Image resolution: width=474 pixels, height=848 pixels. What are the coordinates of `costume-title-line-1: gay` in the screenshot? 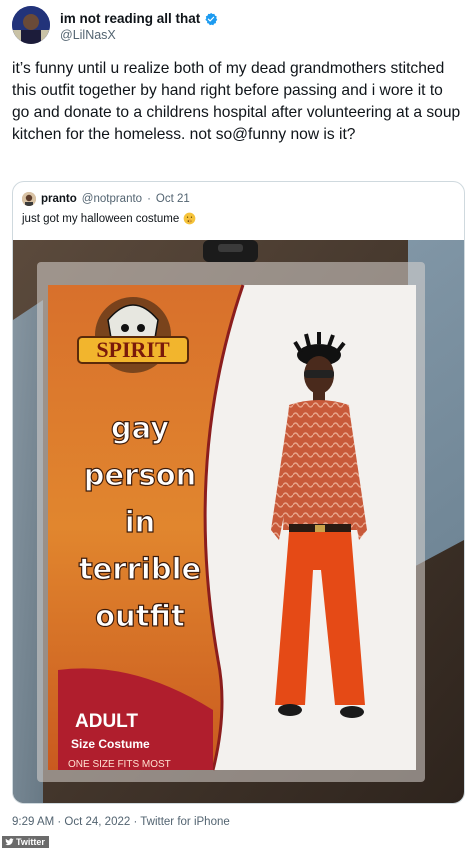 It's located at (140, 428).